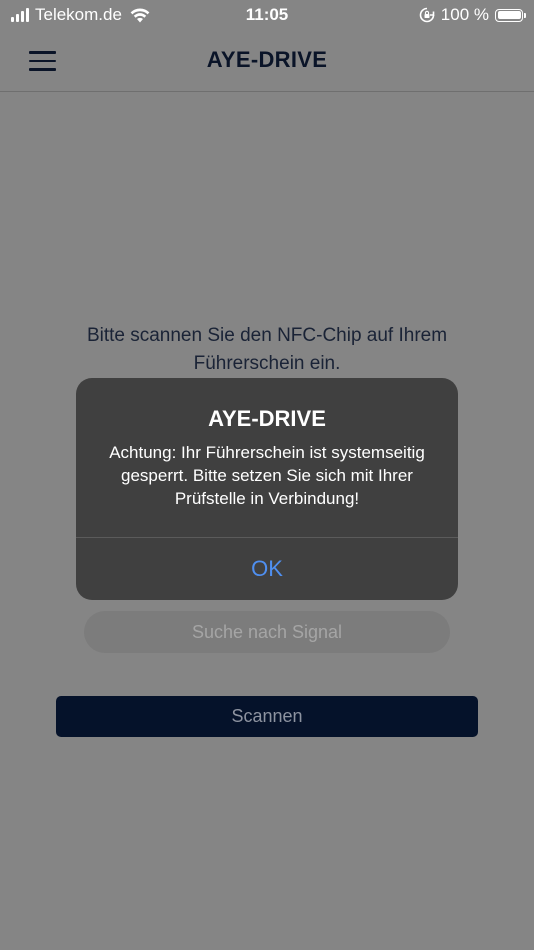  I want to click on battery-percentage: 100 %, so click(464, 14).